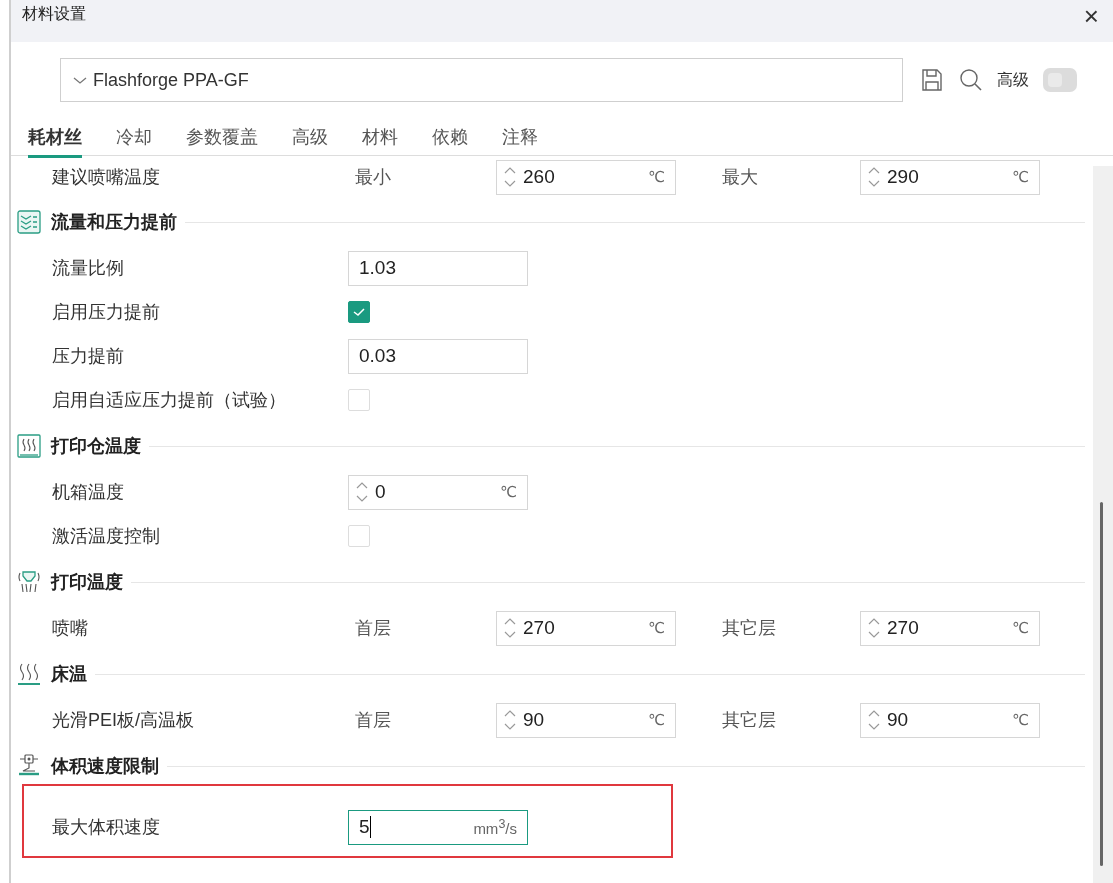  I want to click on setting-label: 压力提前, so click(88, 356).